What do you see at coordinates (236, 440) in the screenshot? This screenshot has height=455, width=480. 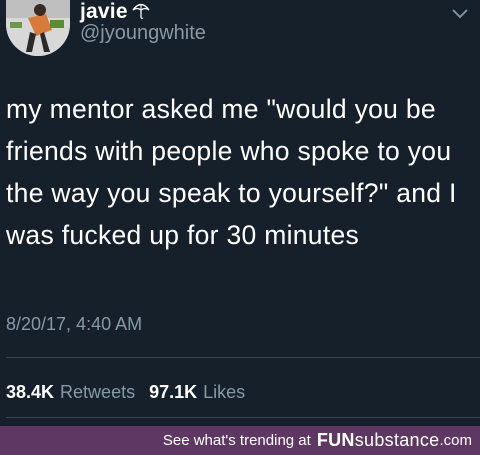 I see `watermark-prefix: See what's trending at` at bounding box center [236, 440].